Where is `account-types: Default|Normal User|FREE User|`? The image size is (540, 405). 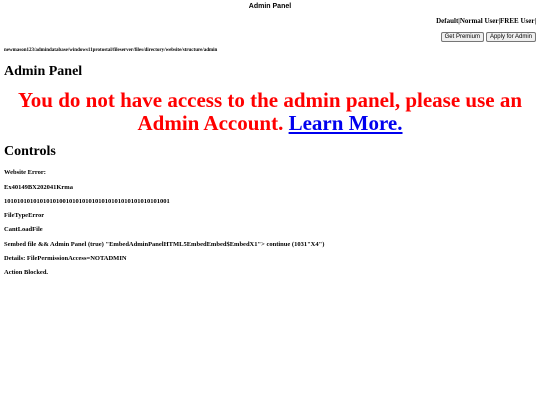
account-types: Default|Normal User|FREE User| is located at coordinates (486, 21).